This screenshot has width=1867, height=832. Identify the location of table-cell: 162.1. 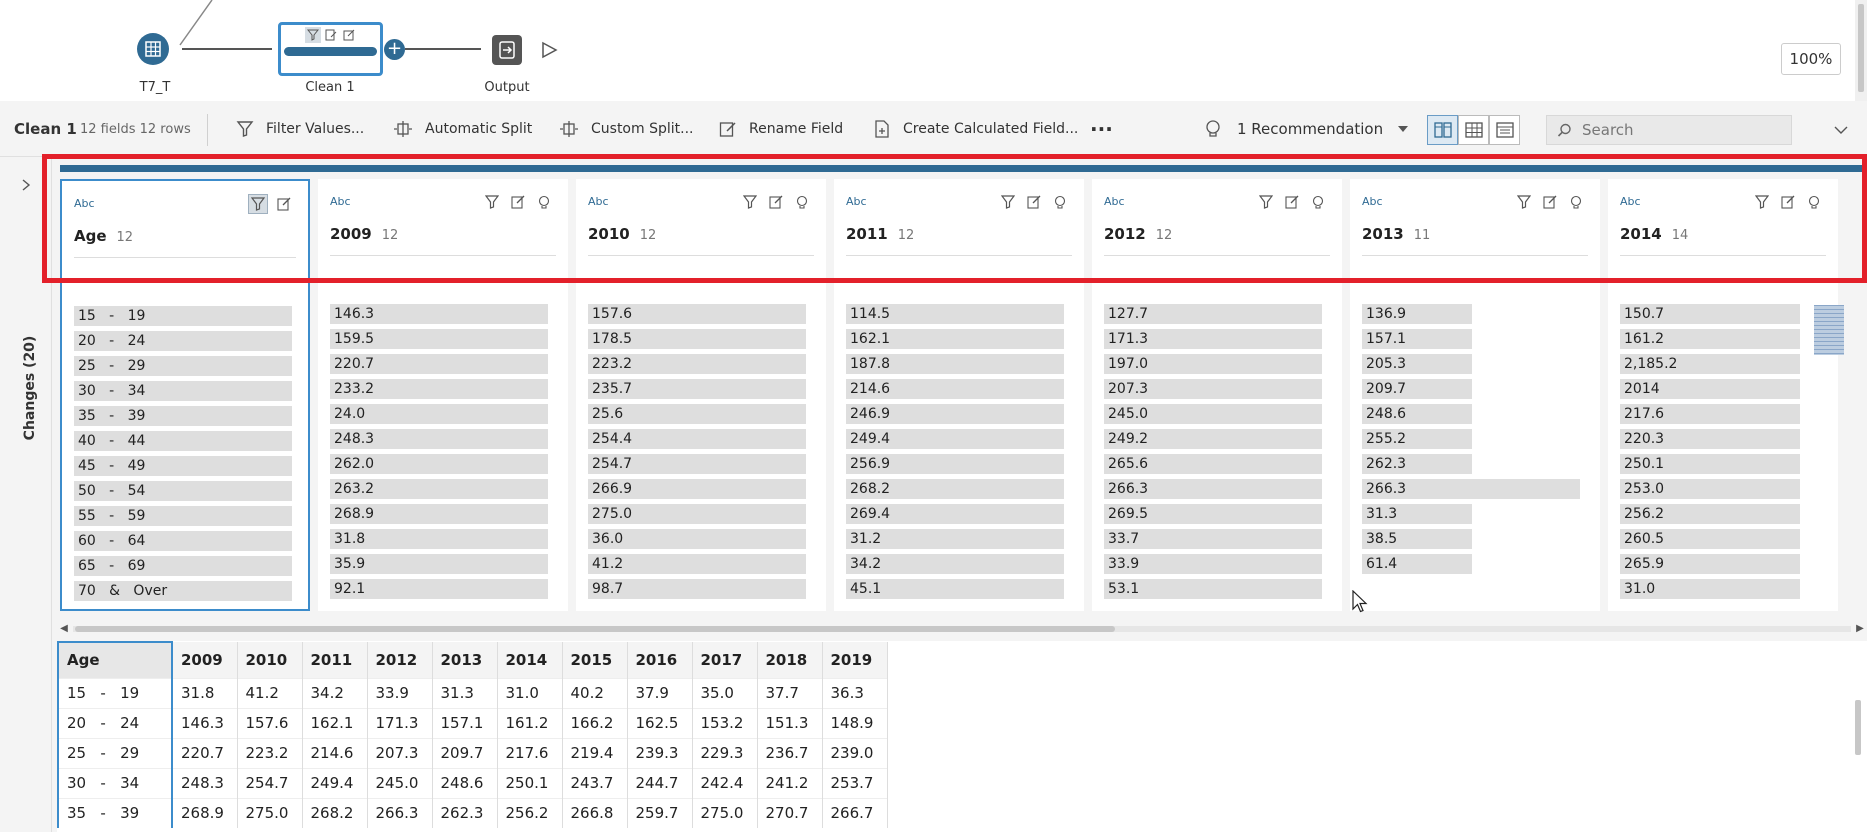
(335, 722).